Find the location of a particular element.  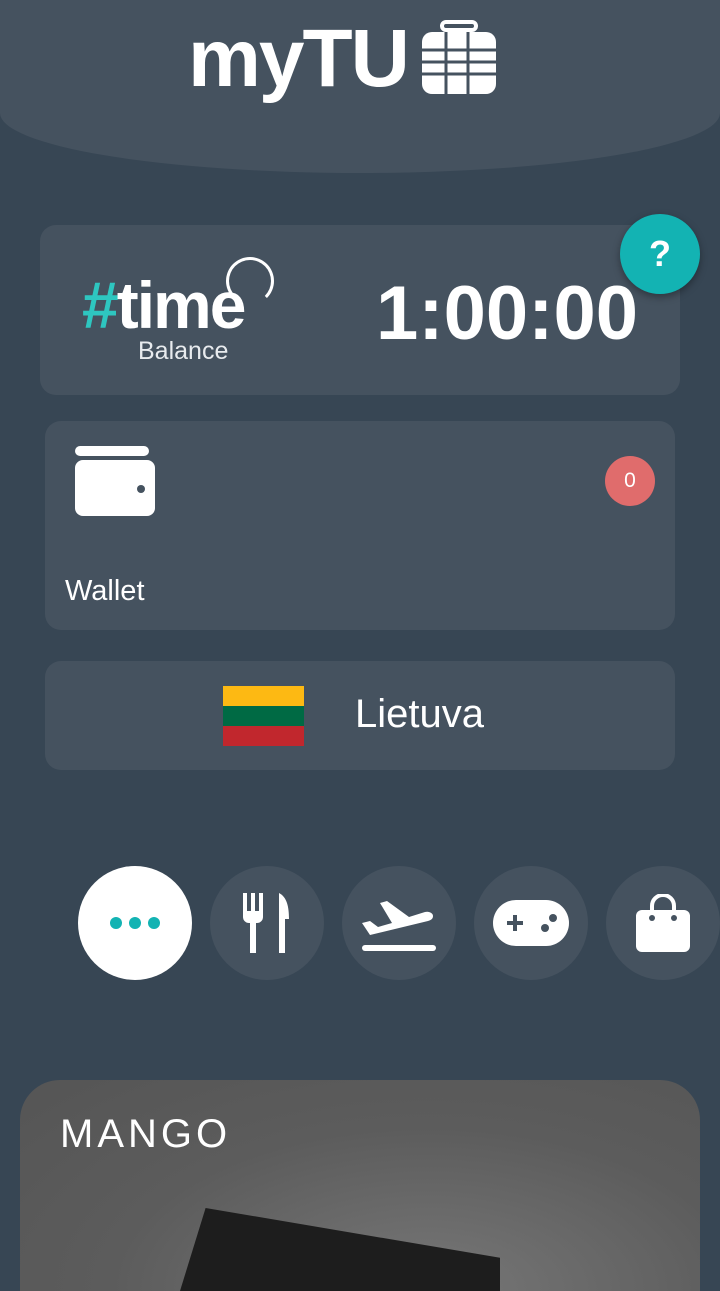

category-more is located at coordinates (135, 923).